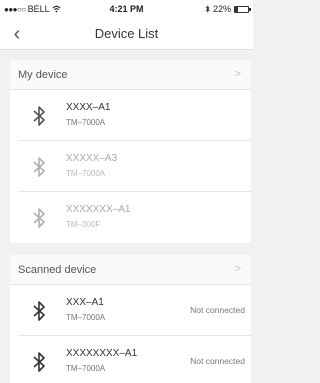 This screenshot has height=383, width=320. Describe the element at coordinates (83, 224) in the screenshot. I see `device-model: TM–300F` at that location.